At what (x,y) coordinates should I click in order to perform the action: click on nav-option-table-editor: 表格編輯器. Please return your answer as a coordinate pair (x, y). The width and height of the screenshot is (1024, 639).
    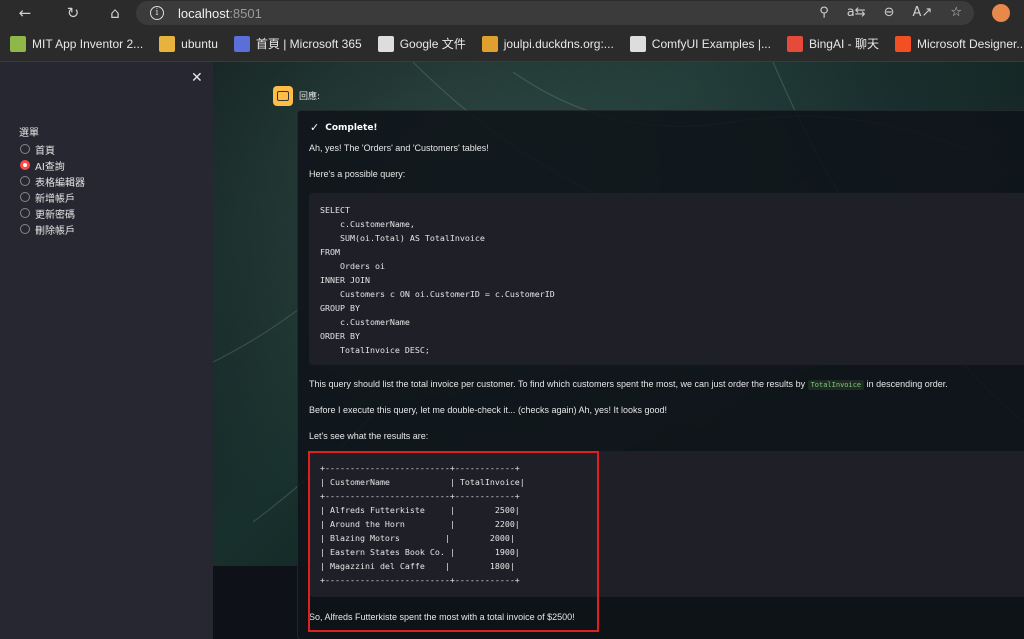
    Looking at the image, I should click on (52, 181).